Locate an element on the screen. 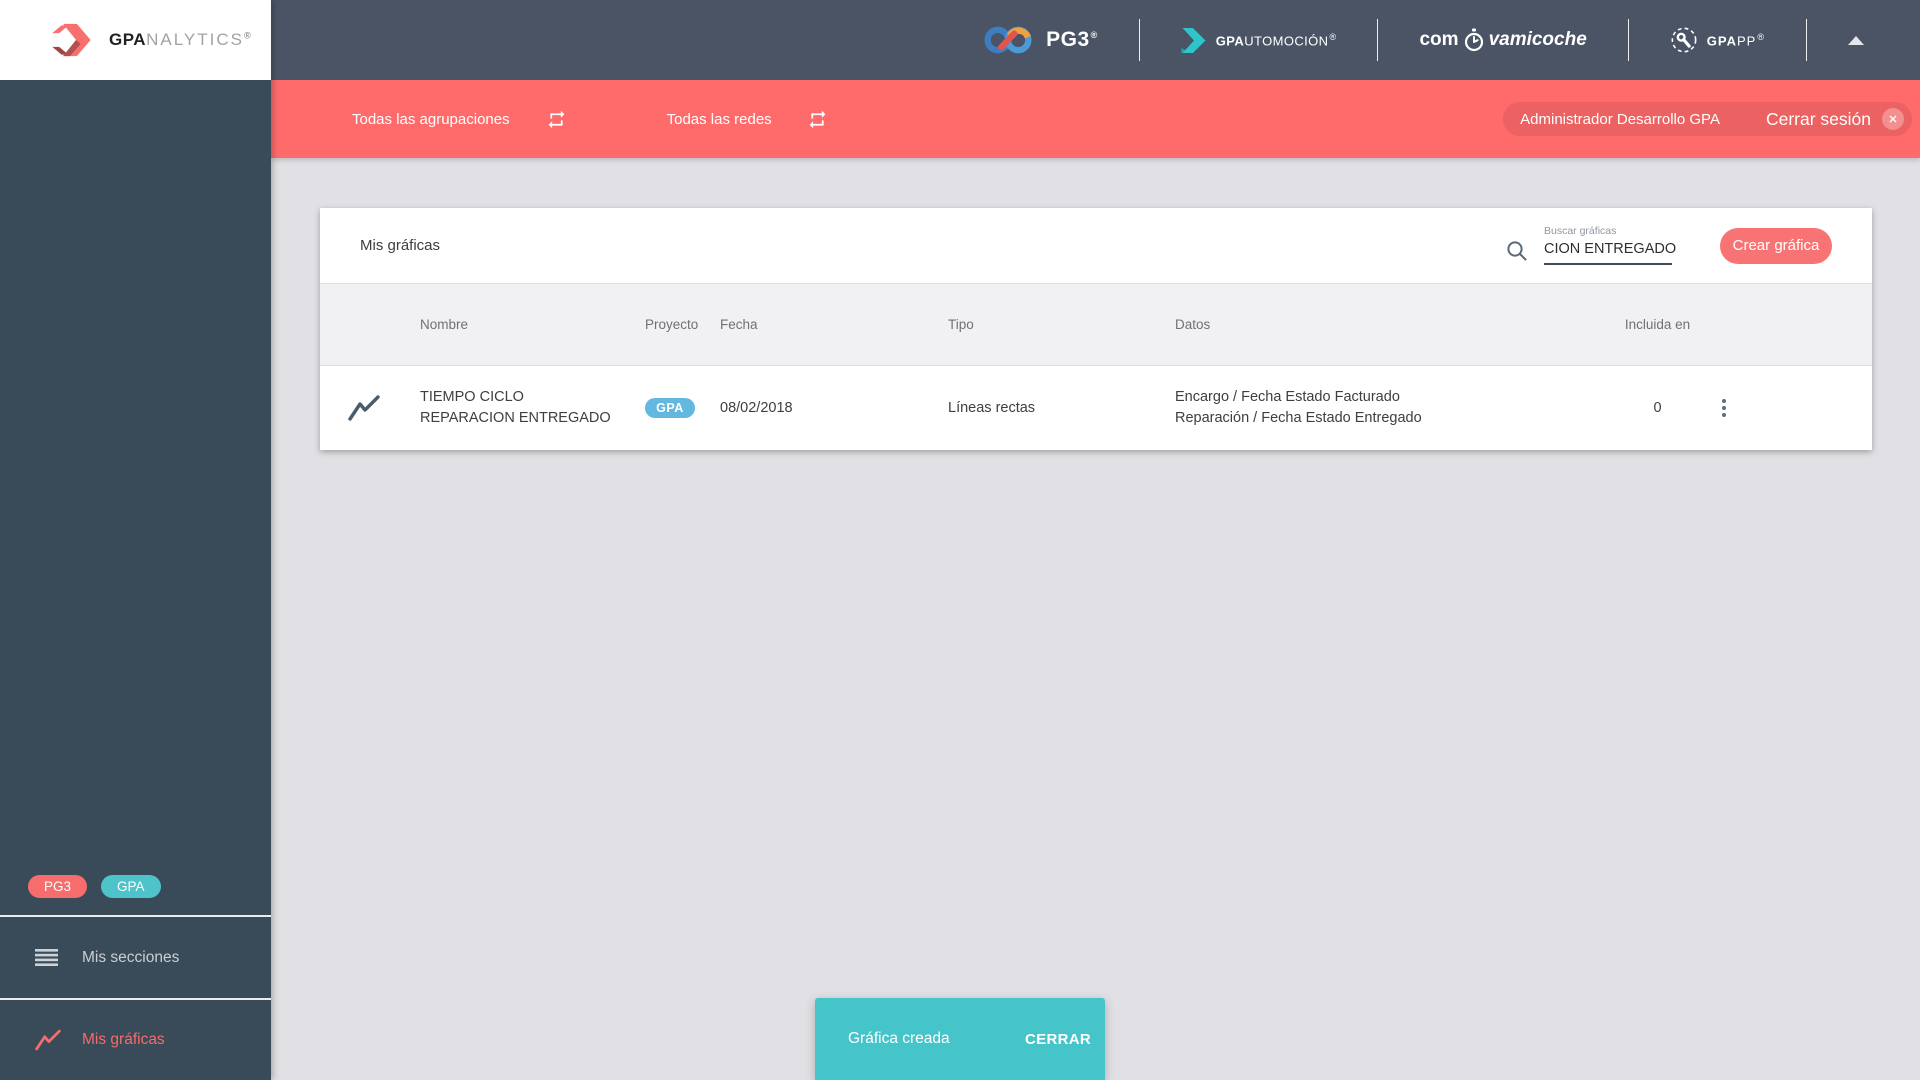  row-included-cell: 0 is located at coordinates (1657, 408).